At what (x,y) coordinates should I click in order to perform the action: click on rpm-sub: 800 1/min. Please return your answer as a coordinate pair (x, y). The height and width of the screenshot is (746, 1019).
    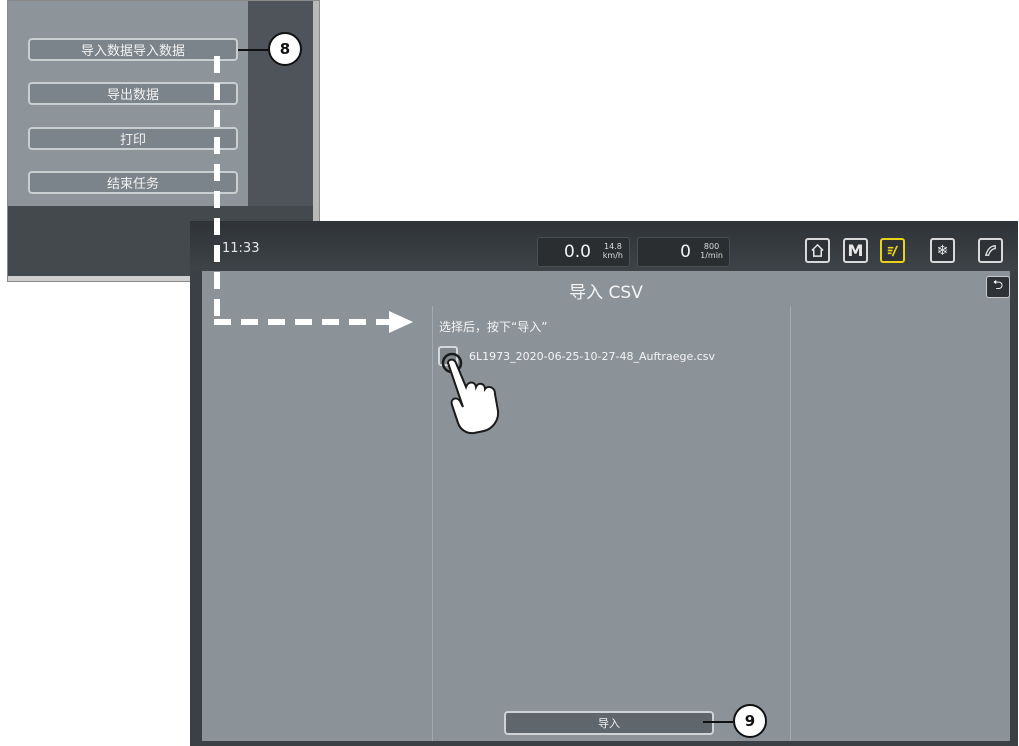
    Looking at the image, I should click on (711, 251).